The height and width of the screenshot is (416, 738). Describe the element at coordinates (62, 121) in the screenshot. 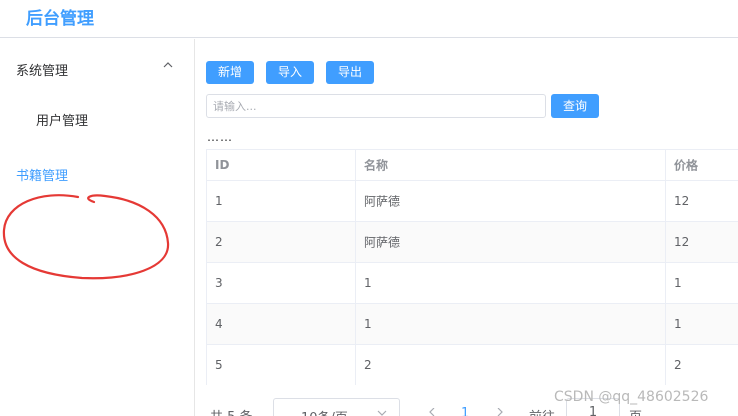

I see `sidebar-item-label: 用户管理` at that location.